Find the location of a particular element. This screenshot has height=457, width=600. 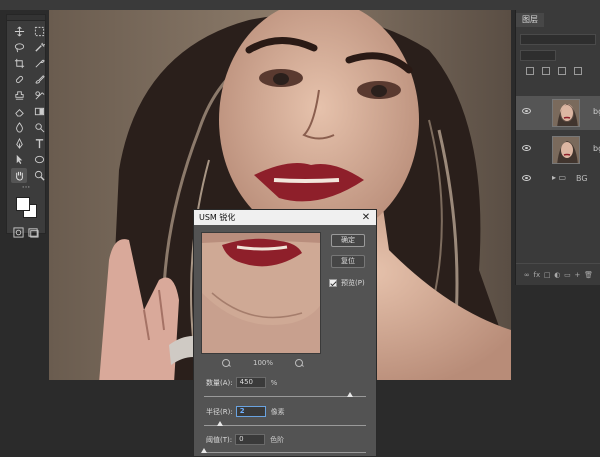

ok-button: 确定 is located at coordinates (348, 240).